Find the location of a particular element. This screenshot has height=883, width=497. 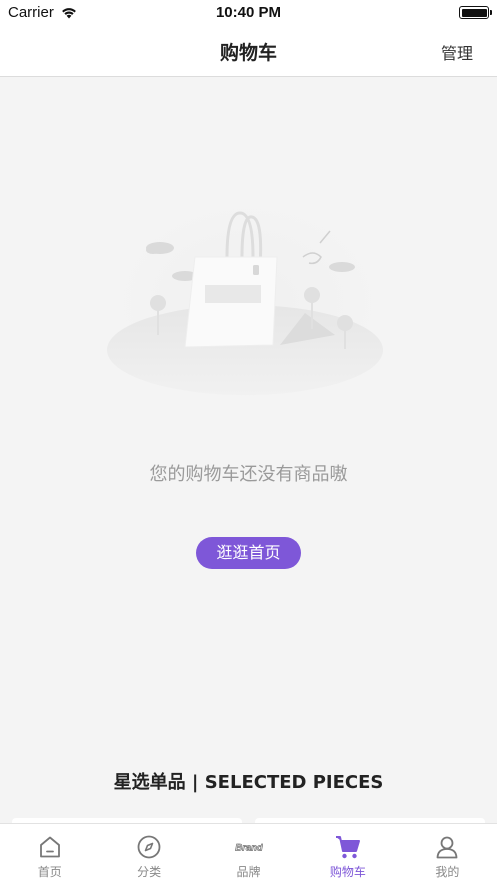

tab-profile: 我的 is located at coordinates (447, 853).